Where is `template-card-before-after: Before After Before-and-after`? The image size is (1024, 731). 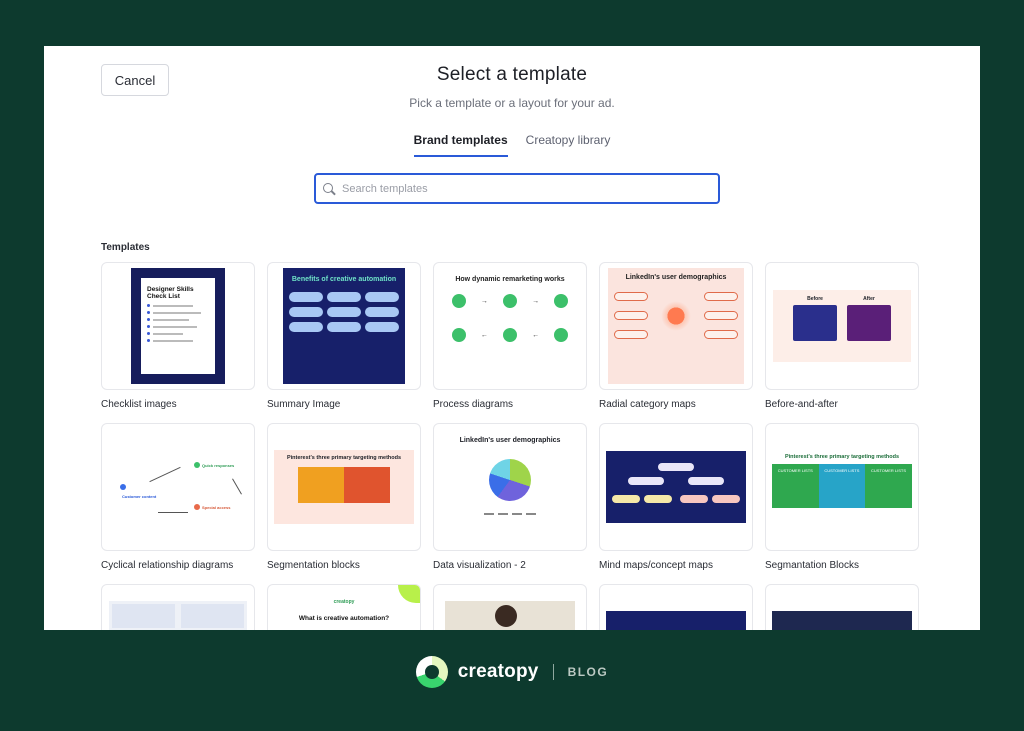 template-card-before-after: Before After Before-and-after is located at coordinates (842, 336).